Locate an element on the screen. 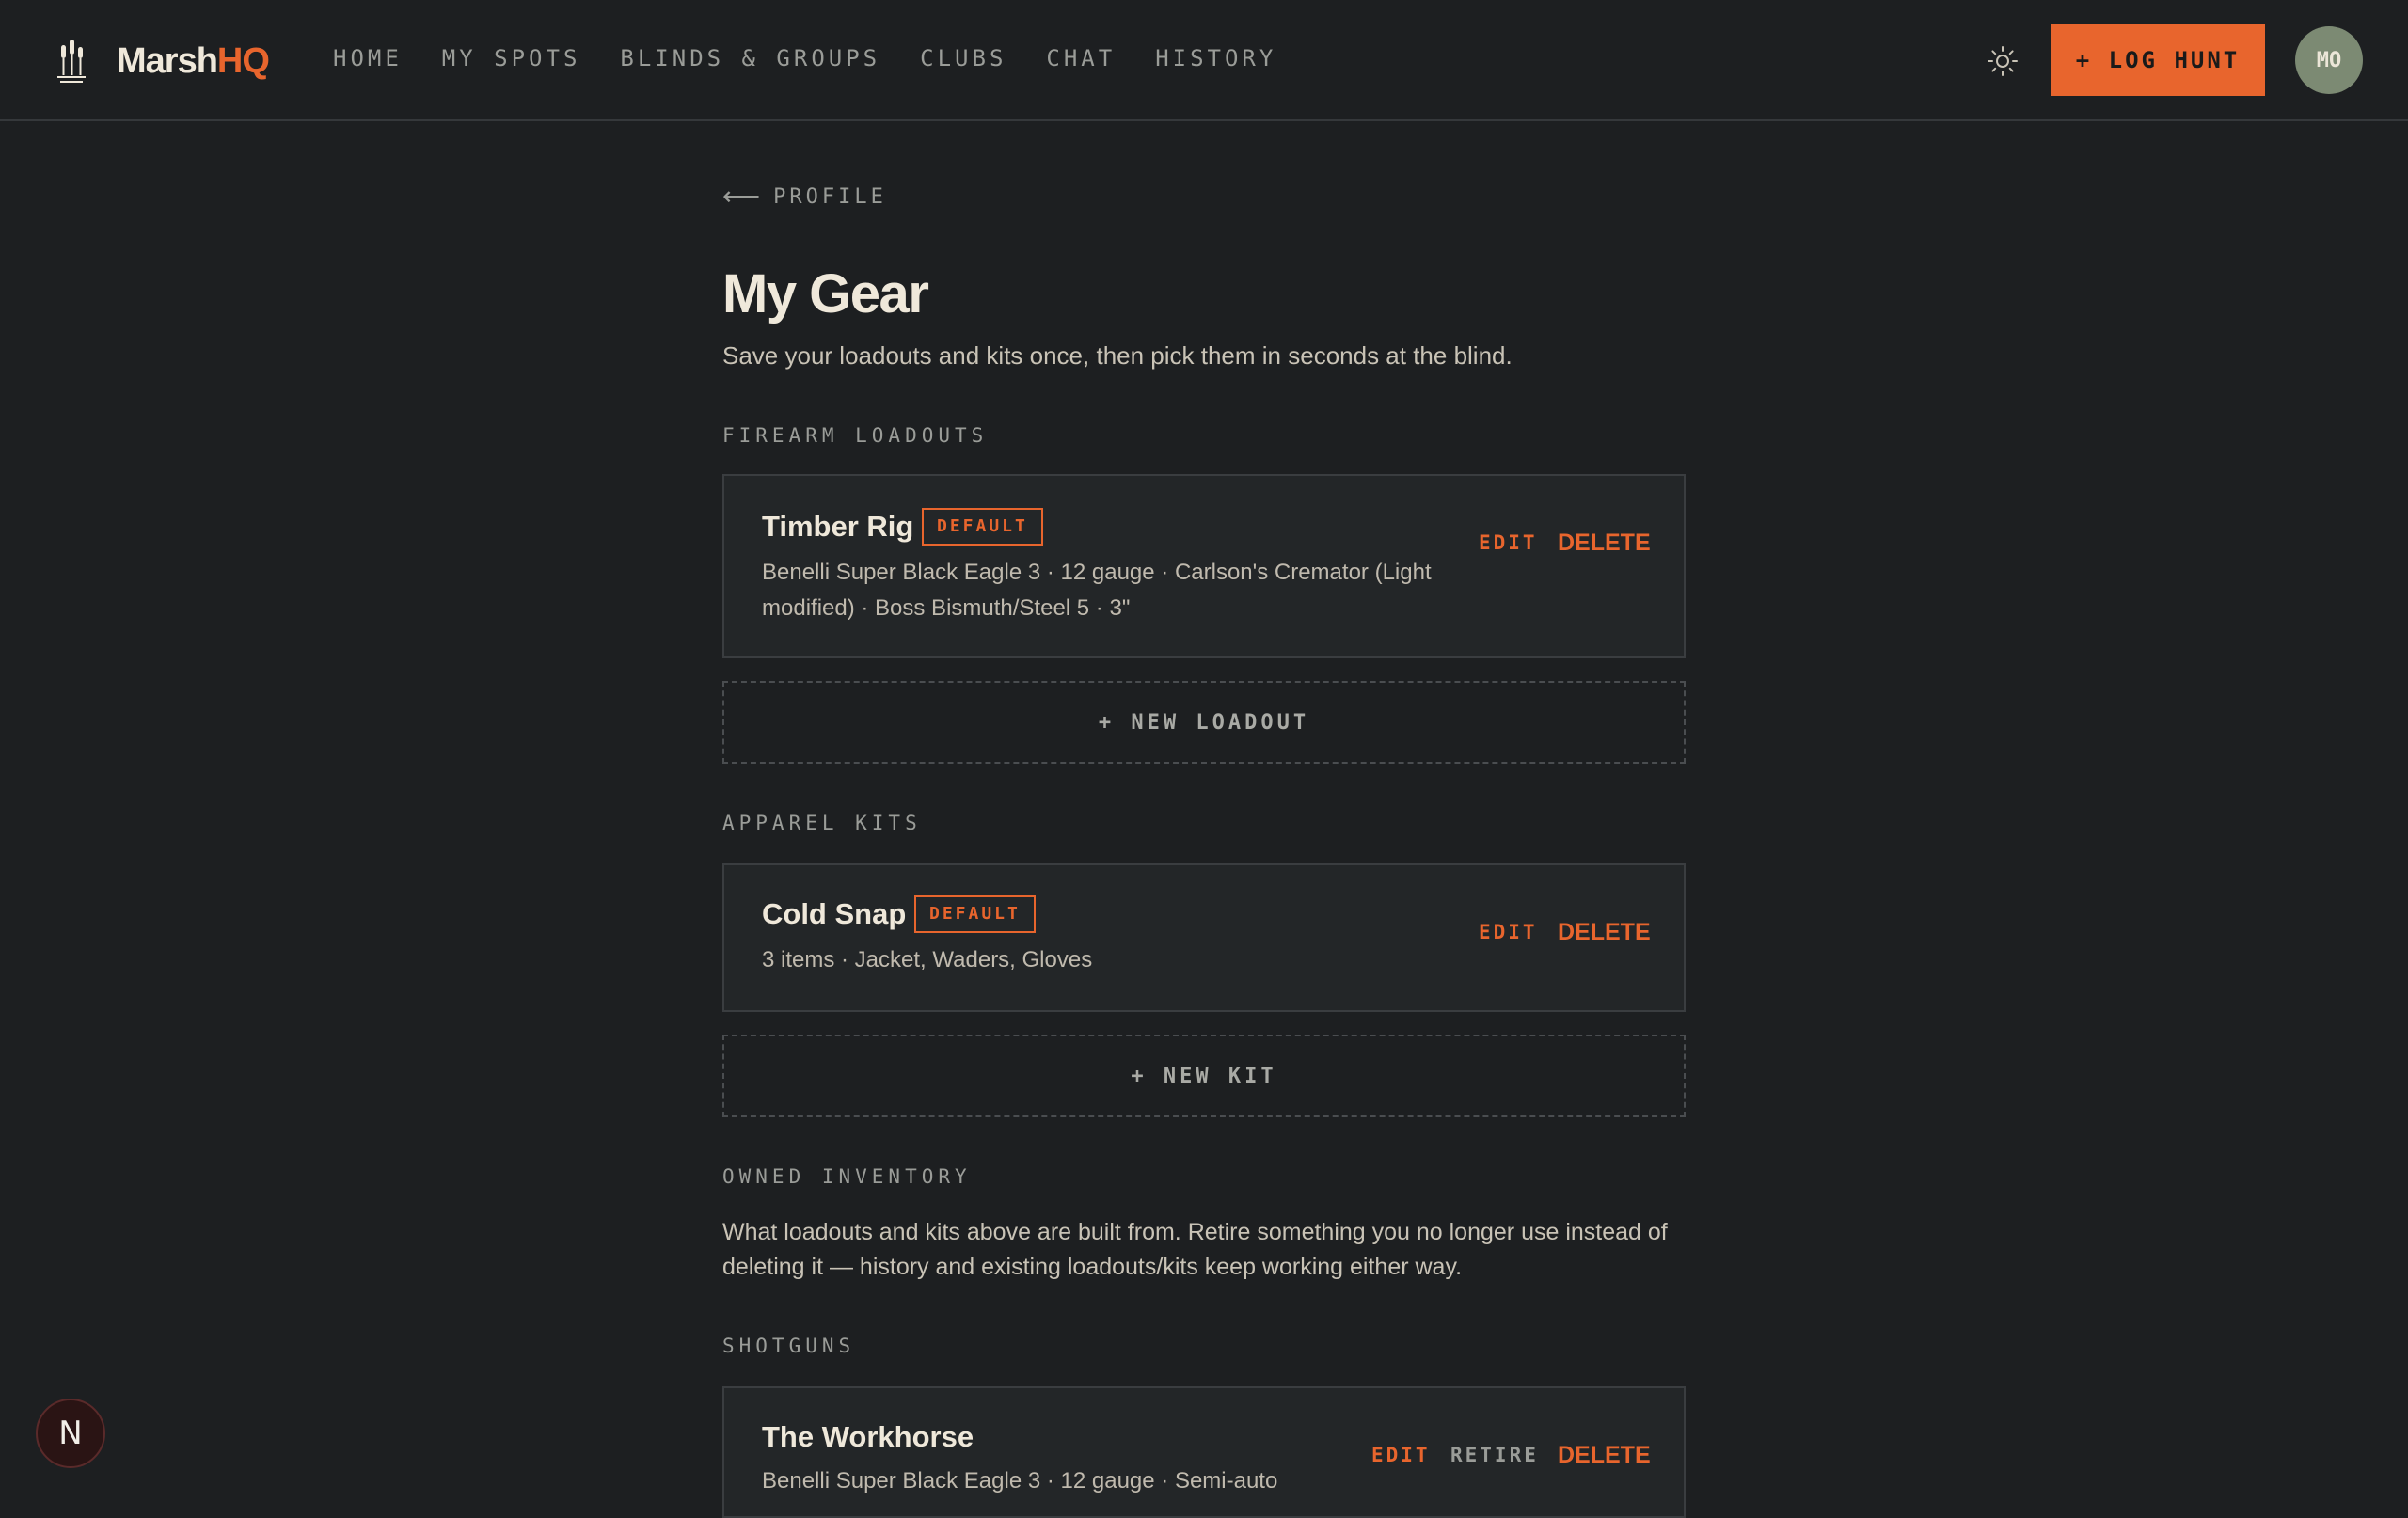 This screenshot has height=1518, width=2408. cattail-logo-icon is located at coordinates (72, 63).